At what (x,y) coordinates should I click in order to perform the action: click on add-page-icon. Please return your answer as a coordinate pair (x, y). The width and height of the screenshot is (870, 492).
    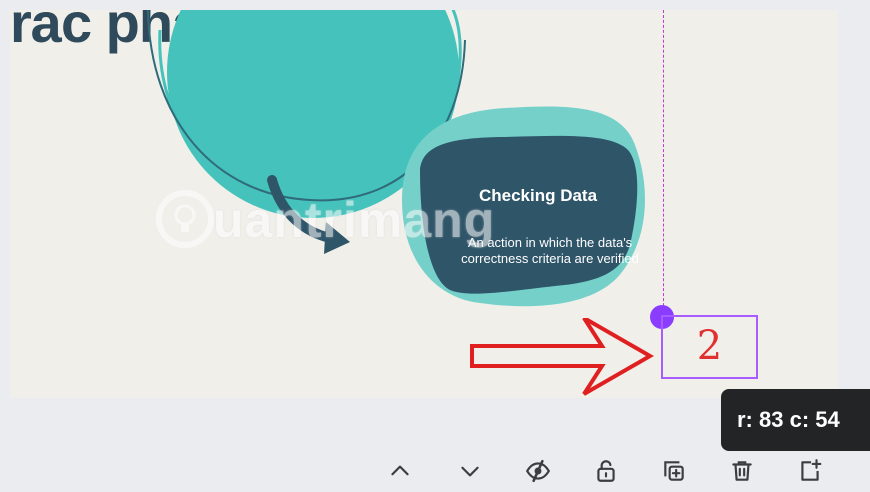
    Looking at the image, I should click on (811, 470).